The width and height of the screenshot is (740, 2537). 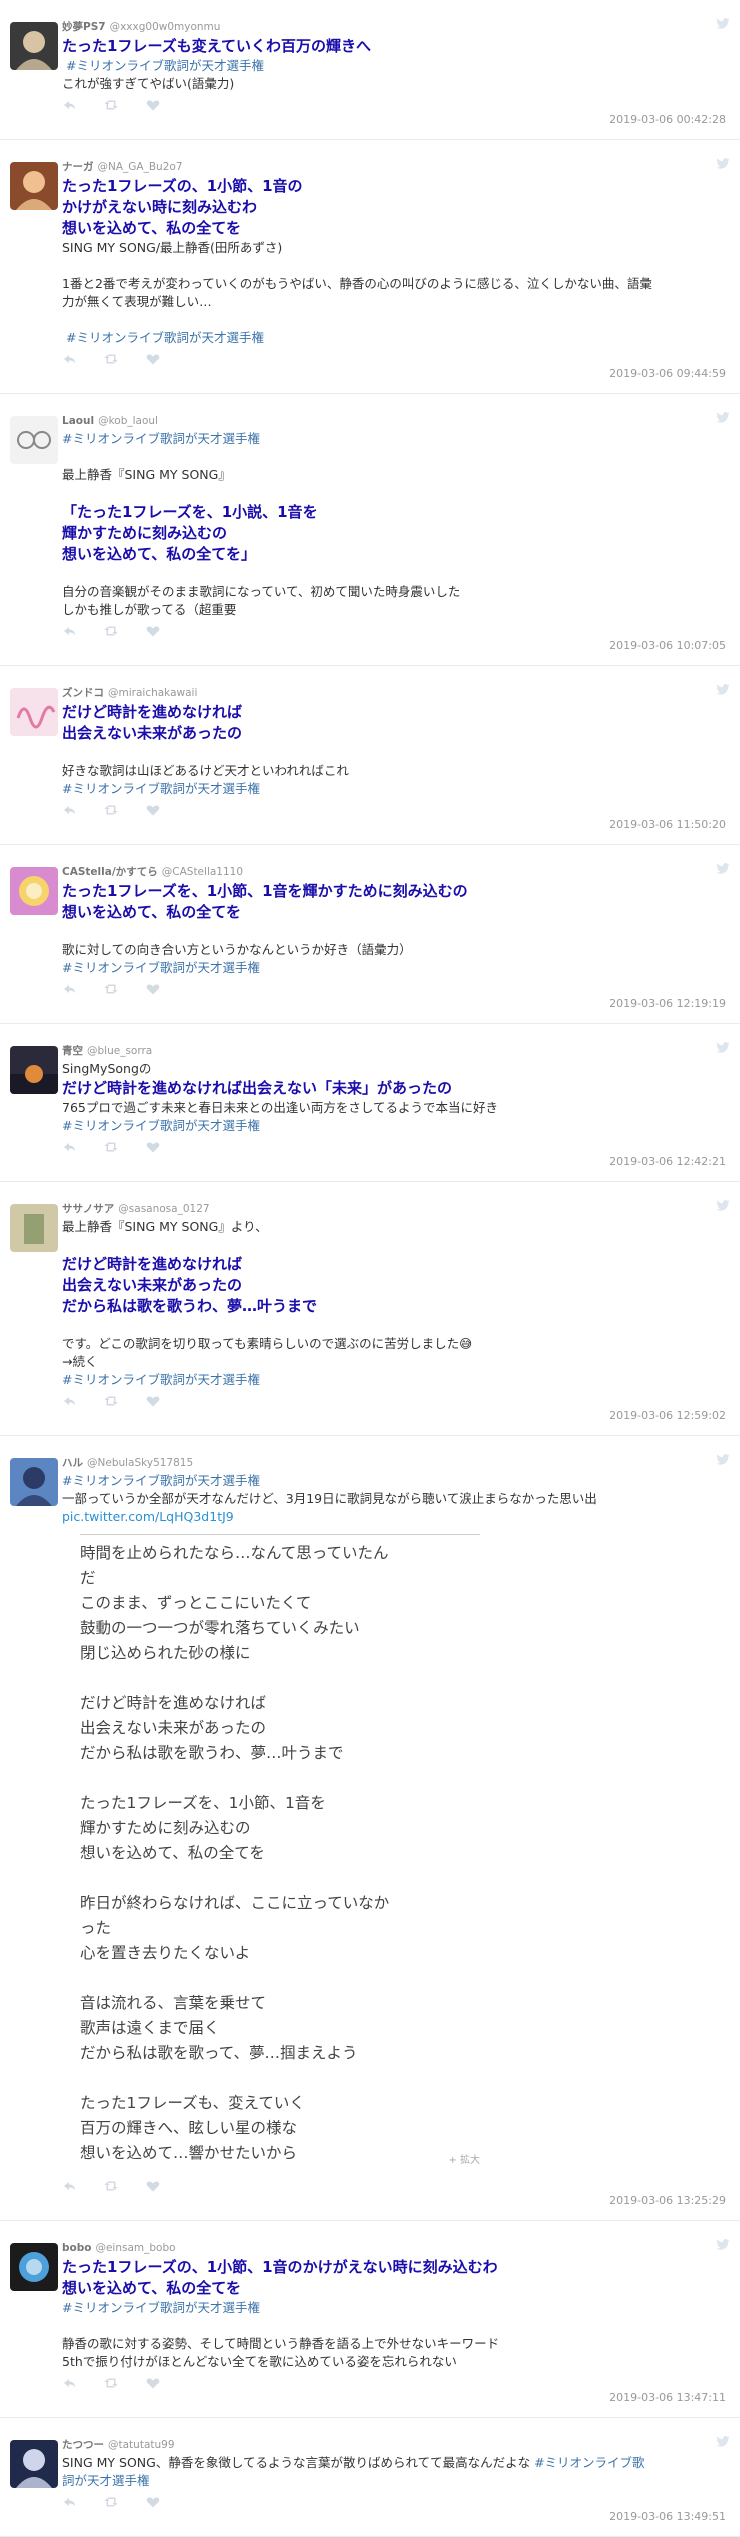 What do you see at coordinates (88, 1209) in the screenshot?
I see `user-name: ササノサア` at bounding box center [88, 1209].